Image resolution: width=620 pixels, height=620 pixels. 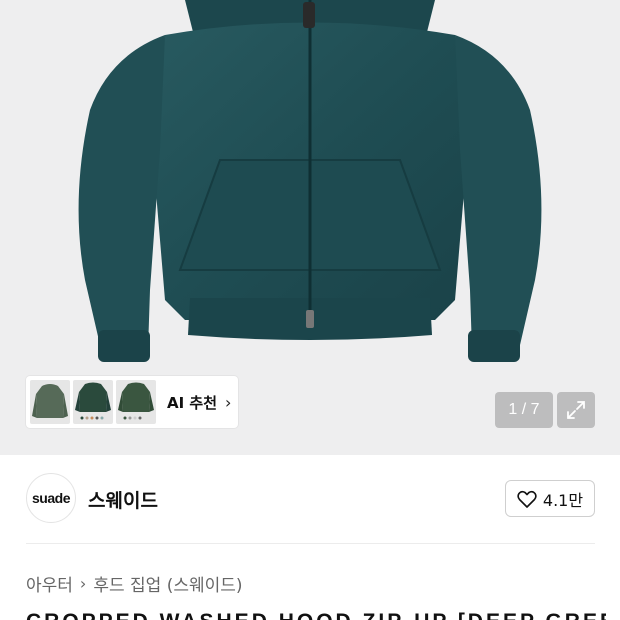 I want to click on ai-recommend-button: AI 추천 ›, so click(x=132, y=402).